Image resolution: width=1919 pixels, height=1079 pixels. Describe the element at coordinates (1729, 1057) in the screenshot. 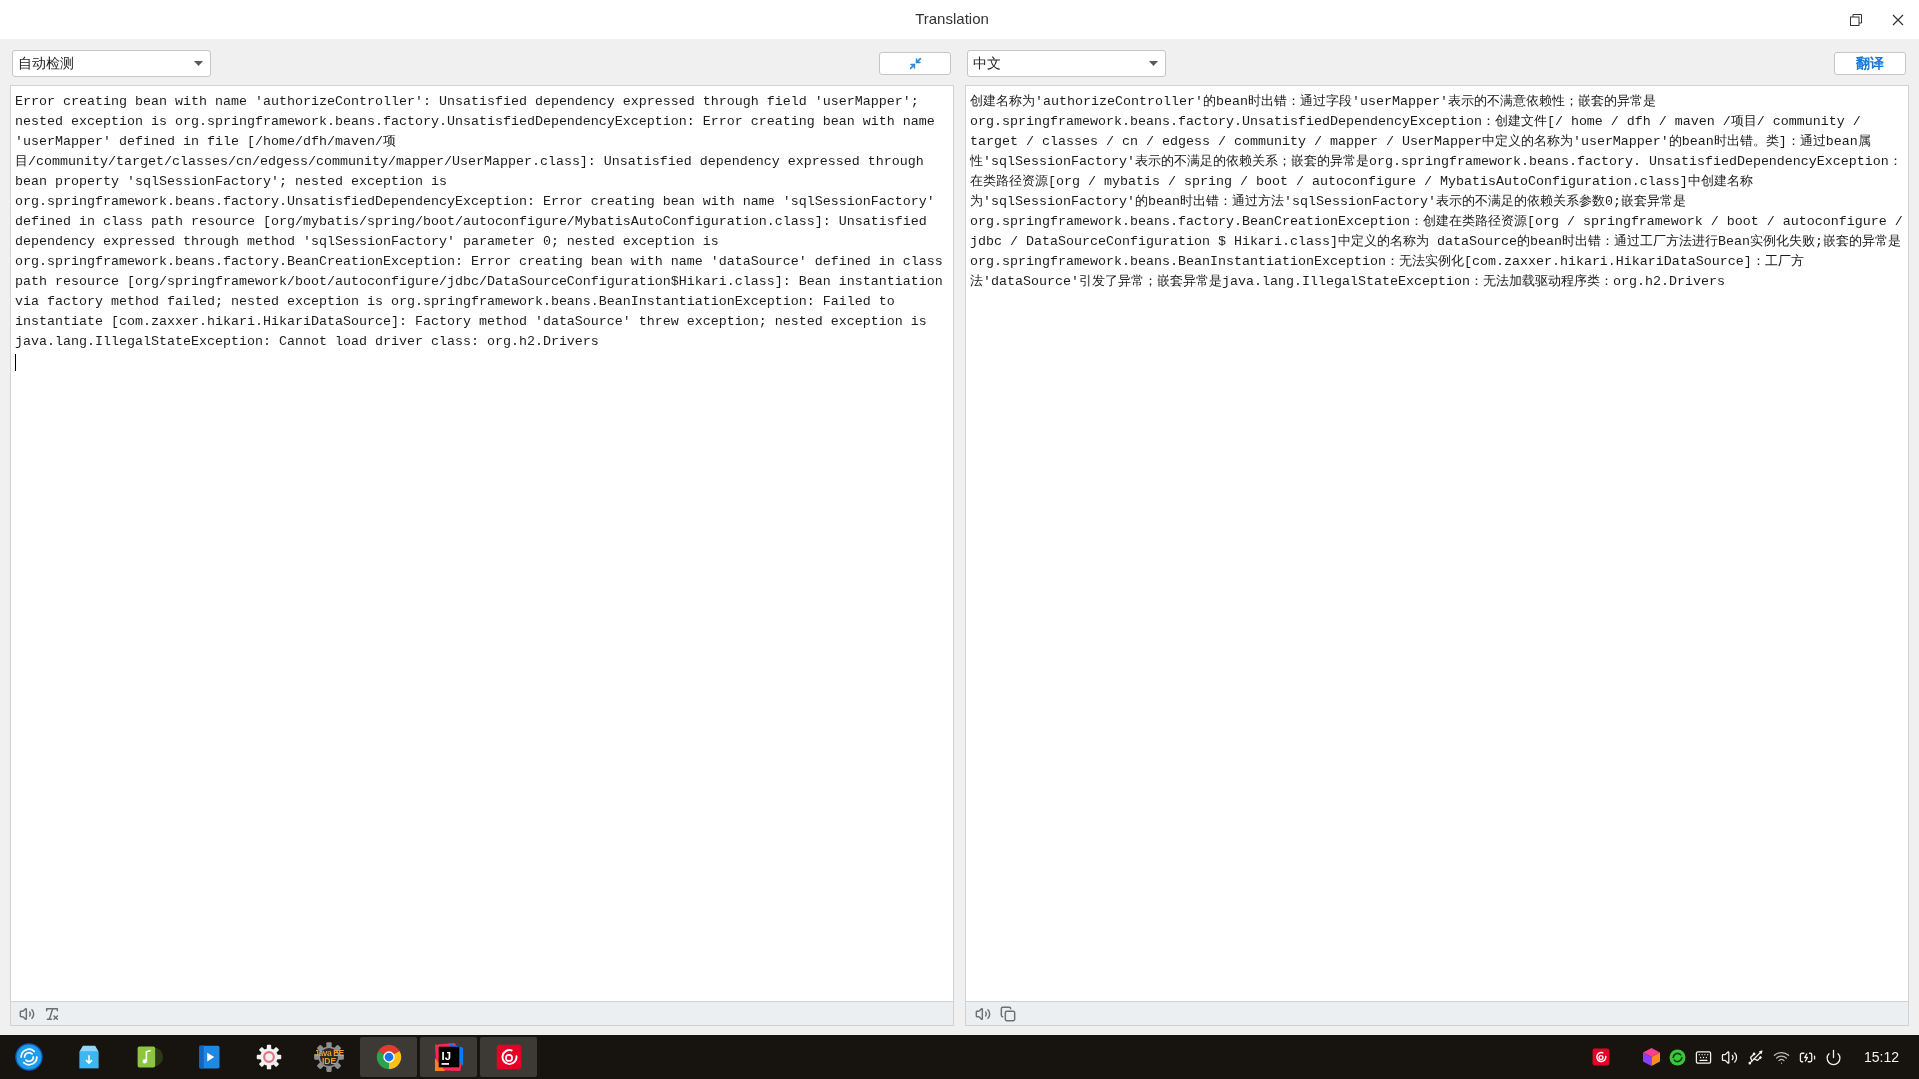

I see `volume-icon` at that location.